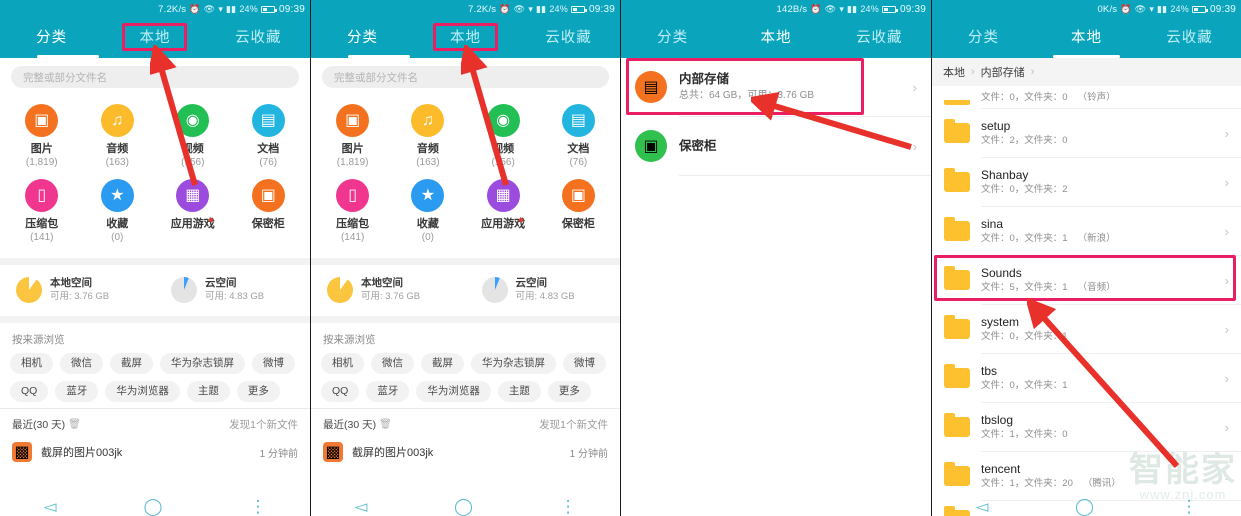 Image resolution: width=1241 pixels, height=516 pixels. I want to click on file-name: tmp, so click(1097, 514).